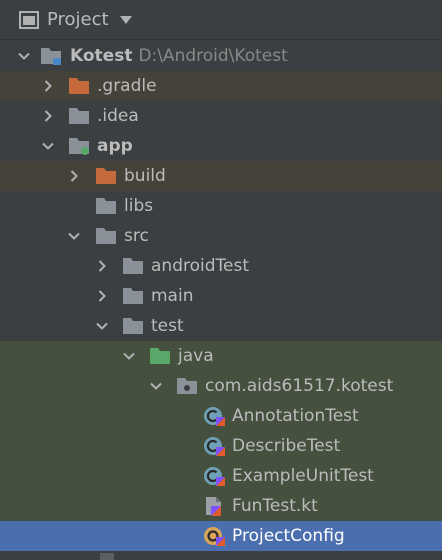 The height and width of the screenshot is (560, 442). I want to click on project-tool-window-header: Project, so click(221, 20).